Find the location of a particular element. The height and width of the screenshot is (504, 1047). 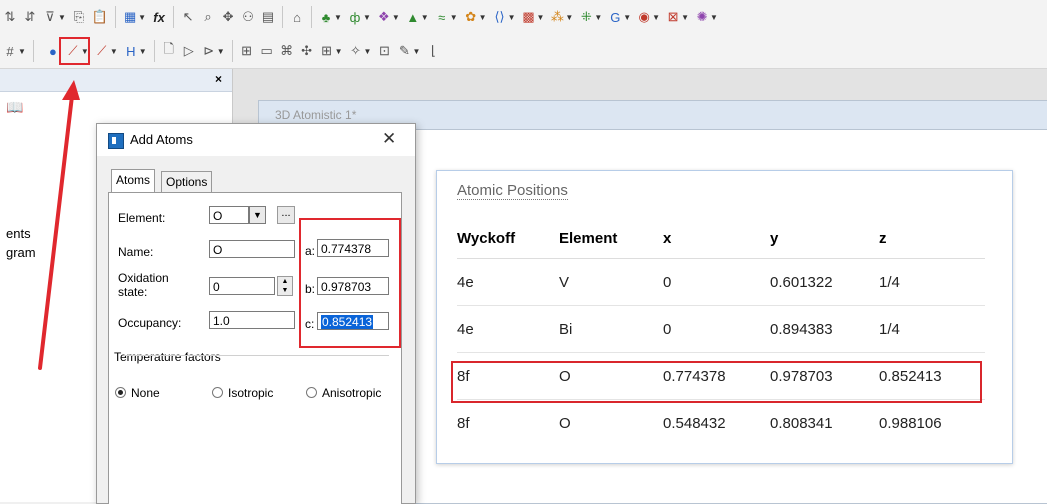

hierarchy-icon: ⊞ is located at coordinates (247, 51).